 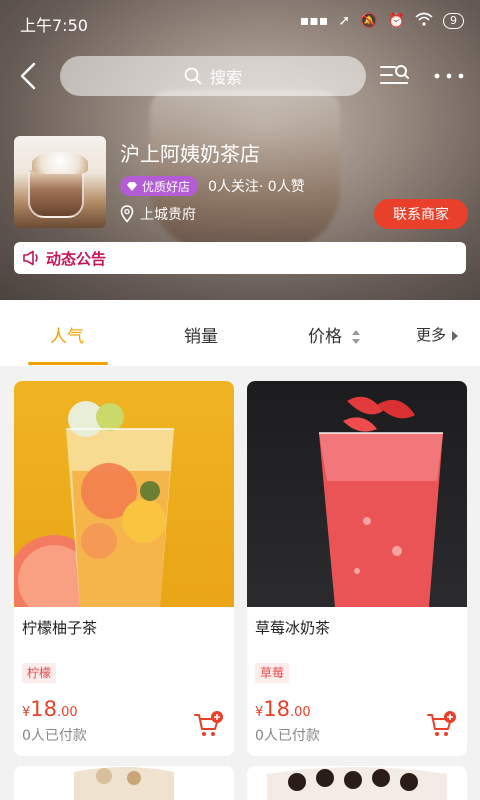 I want to click on announcement-label: 动态公告, so click(x=76, y=258).